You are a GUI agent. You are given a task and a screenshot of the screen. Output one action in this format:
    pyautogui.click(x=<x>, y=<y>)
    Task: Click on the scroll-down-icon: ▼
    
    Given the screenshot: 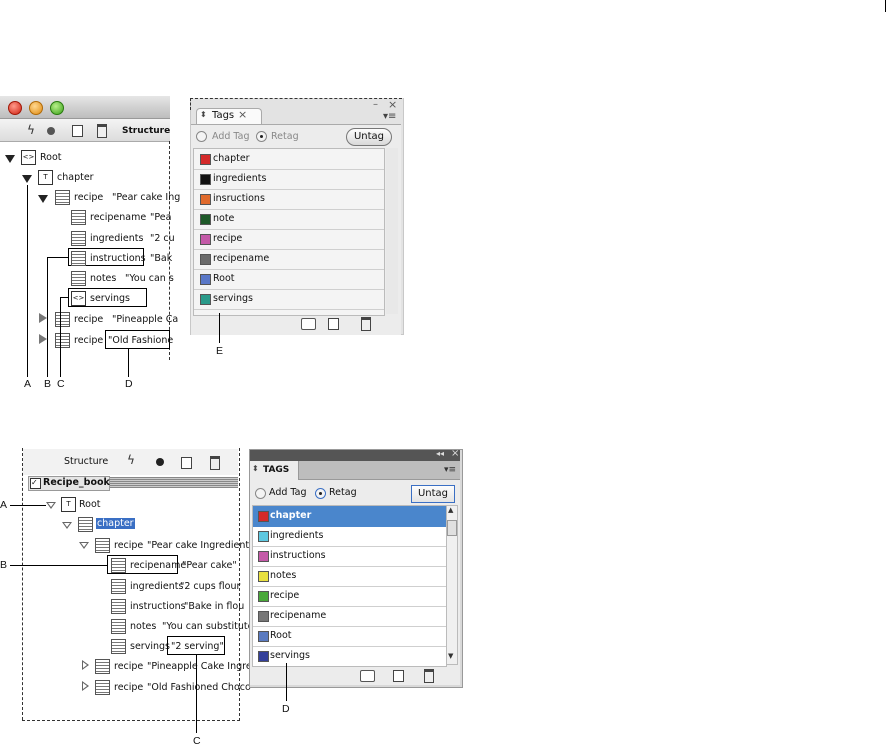 What is the action you would take?
    pyautogui.click(x=450, y=656)
    